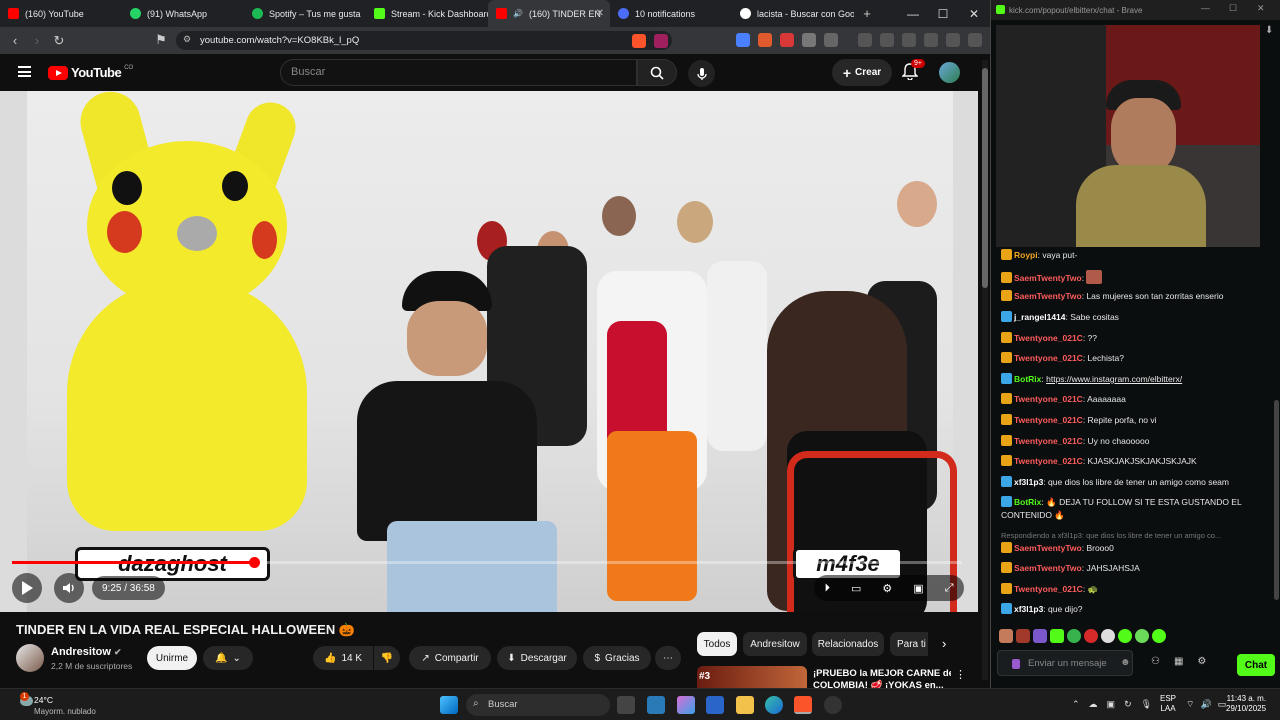  I want to click on tab-kick-dashboard: Stream - Kick Dashboard, so click(427, 13).